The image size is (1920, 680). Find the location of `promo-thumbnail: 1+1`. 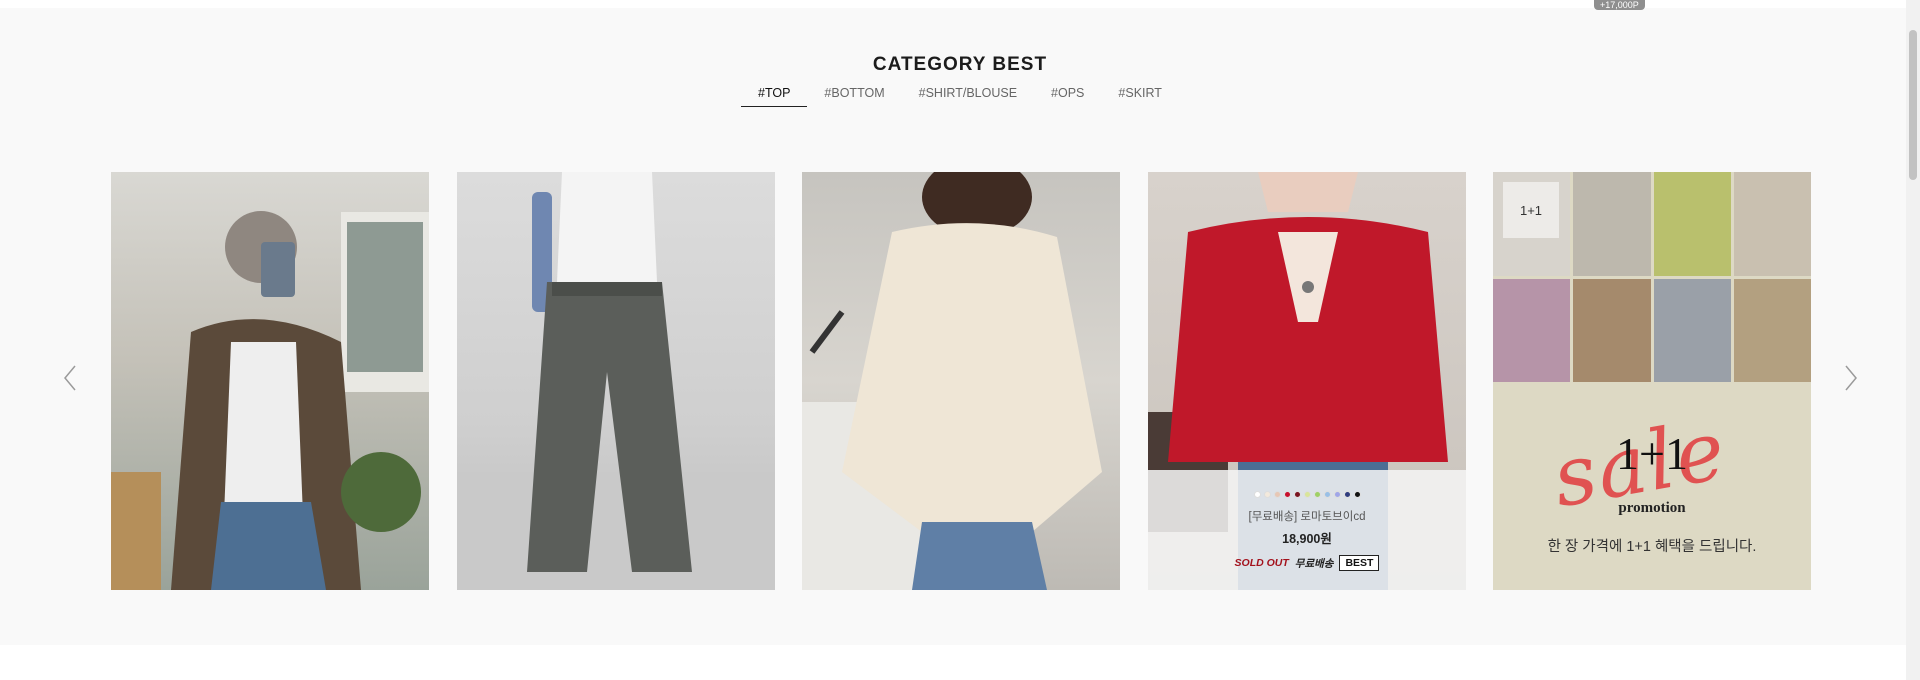

promo-thumbnail: 1+1 is located at coordinates (1532, 224).